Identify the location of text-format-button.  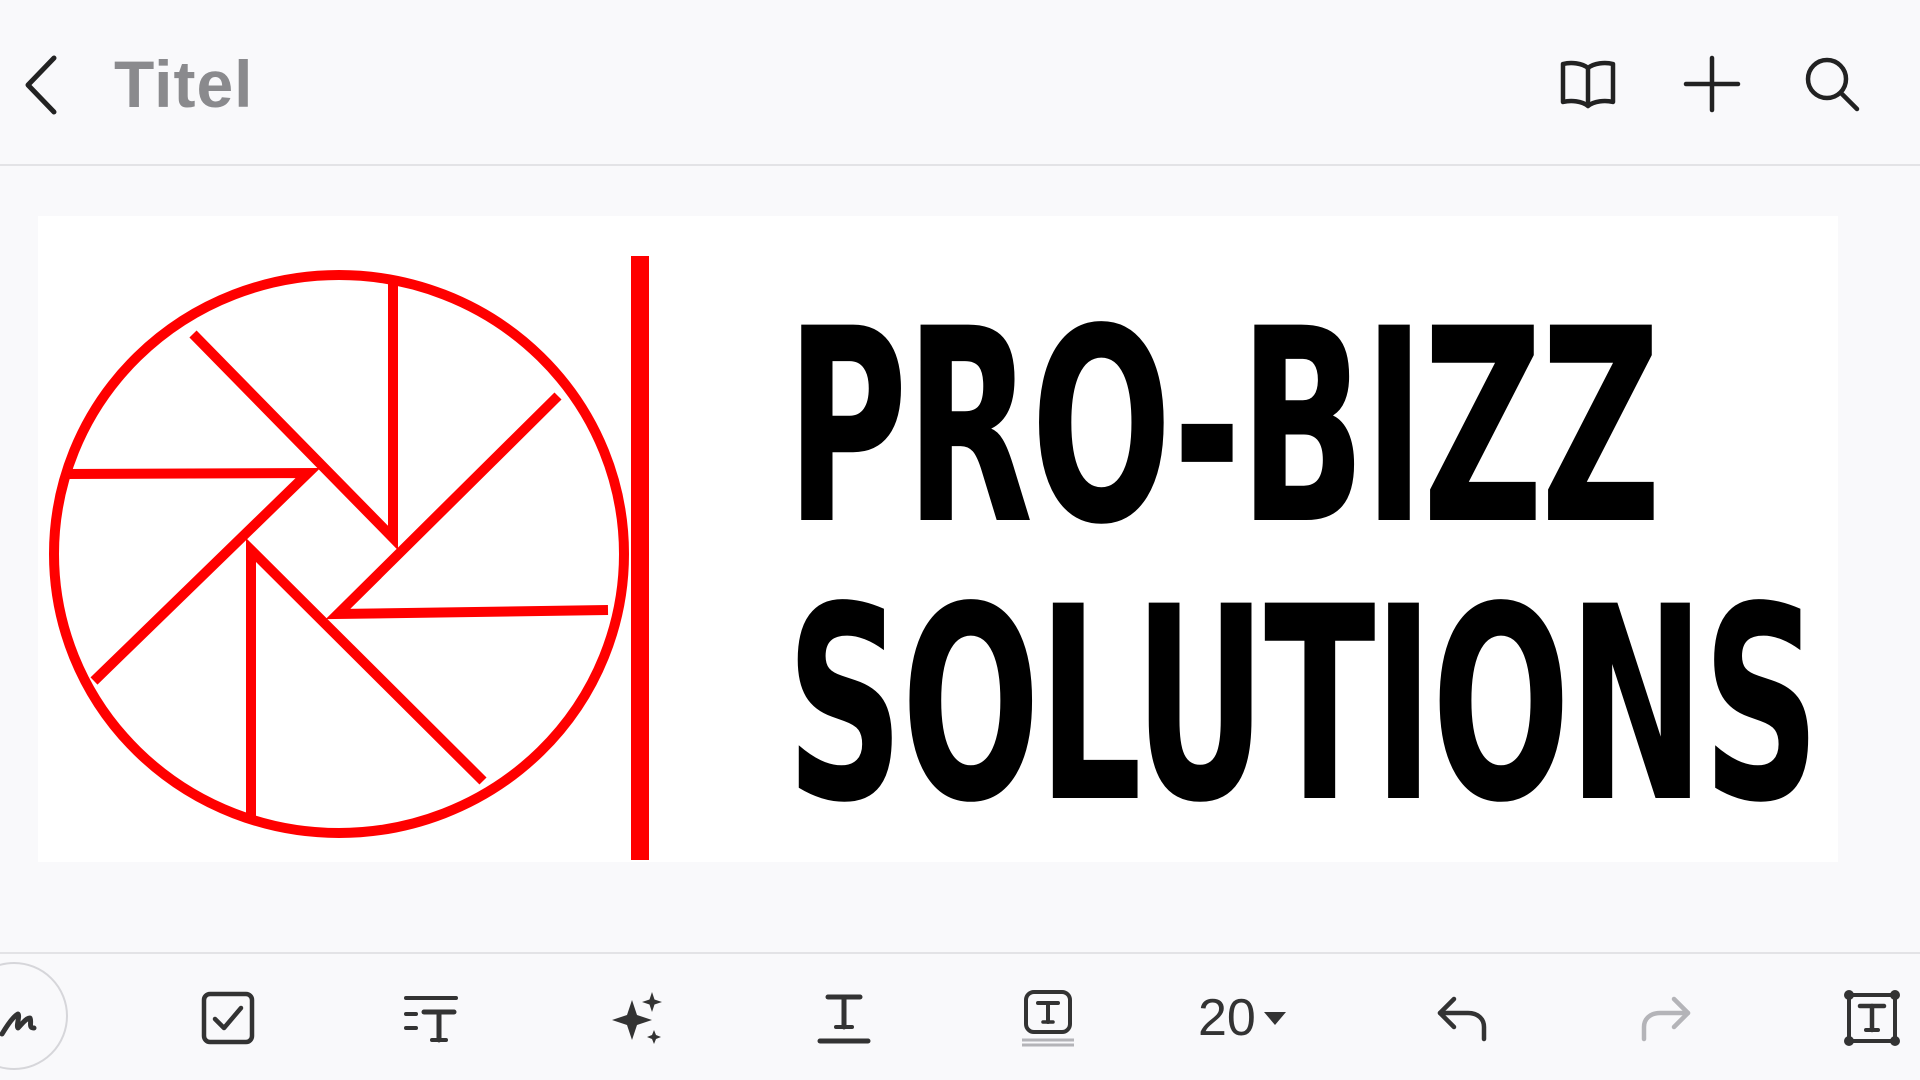
(844, 1018).